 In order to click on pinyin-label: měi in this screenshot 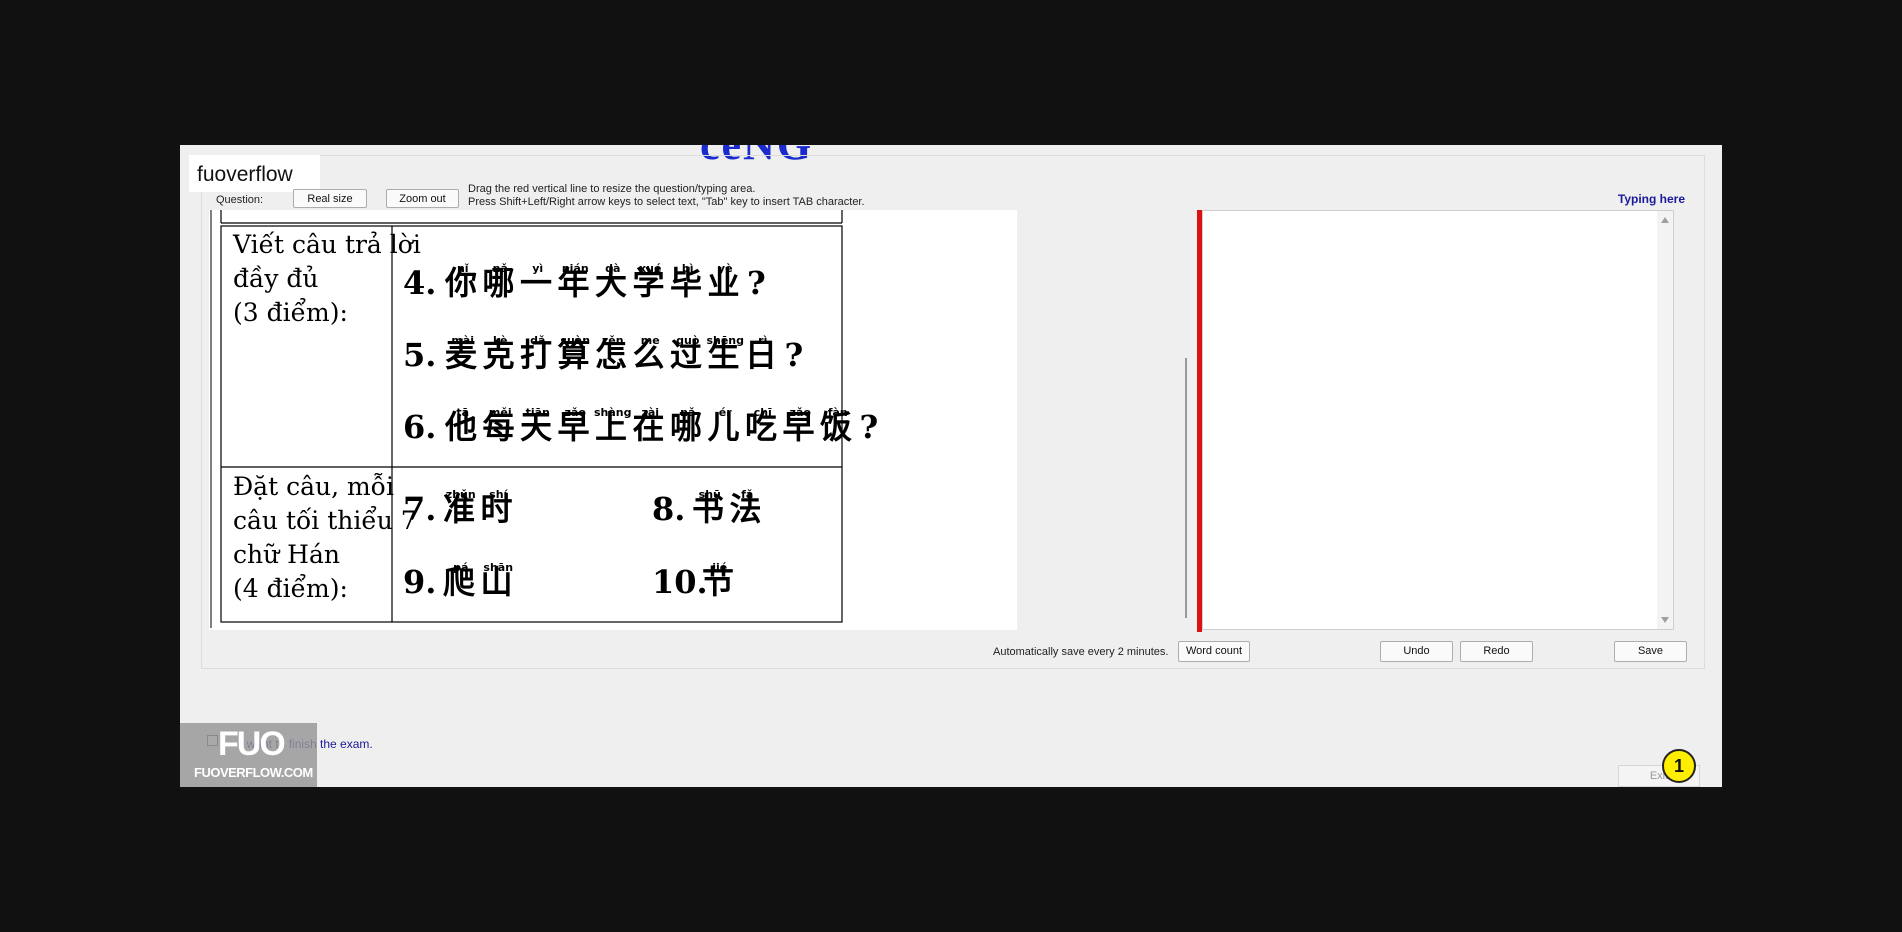, I will do `click(500, 412)`.